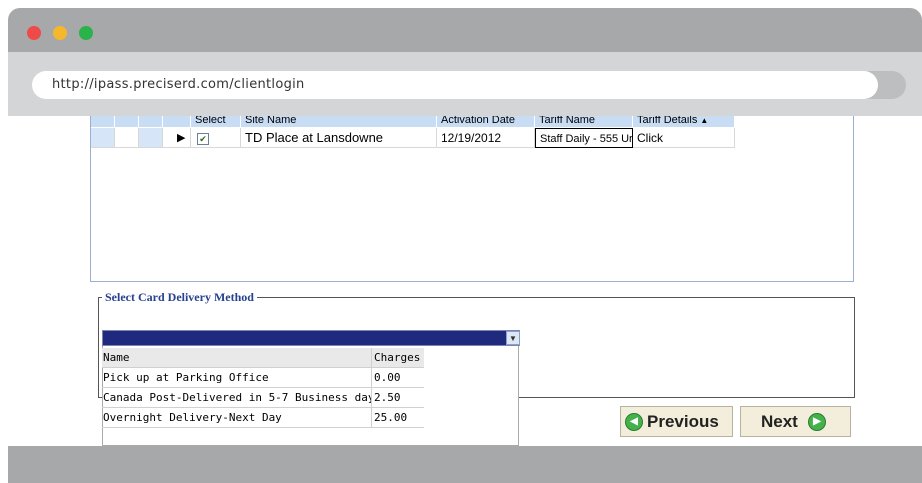 This screenshot has width=922, height=483. I want to click on grid-header-activation-date: Activation Date, so click(486, 121).